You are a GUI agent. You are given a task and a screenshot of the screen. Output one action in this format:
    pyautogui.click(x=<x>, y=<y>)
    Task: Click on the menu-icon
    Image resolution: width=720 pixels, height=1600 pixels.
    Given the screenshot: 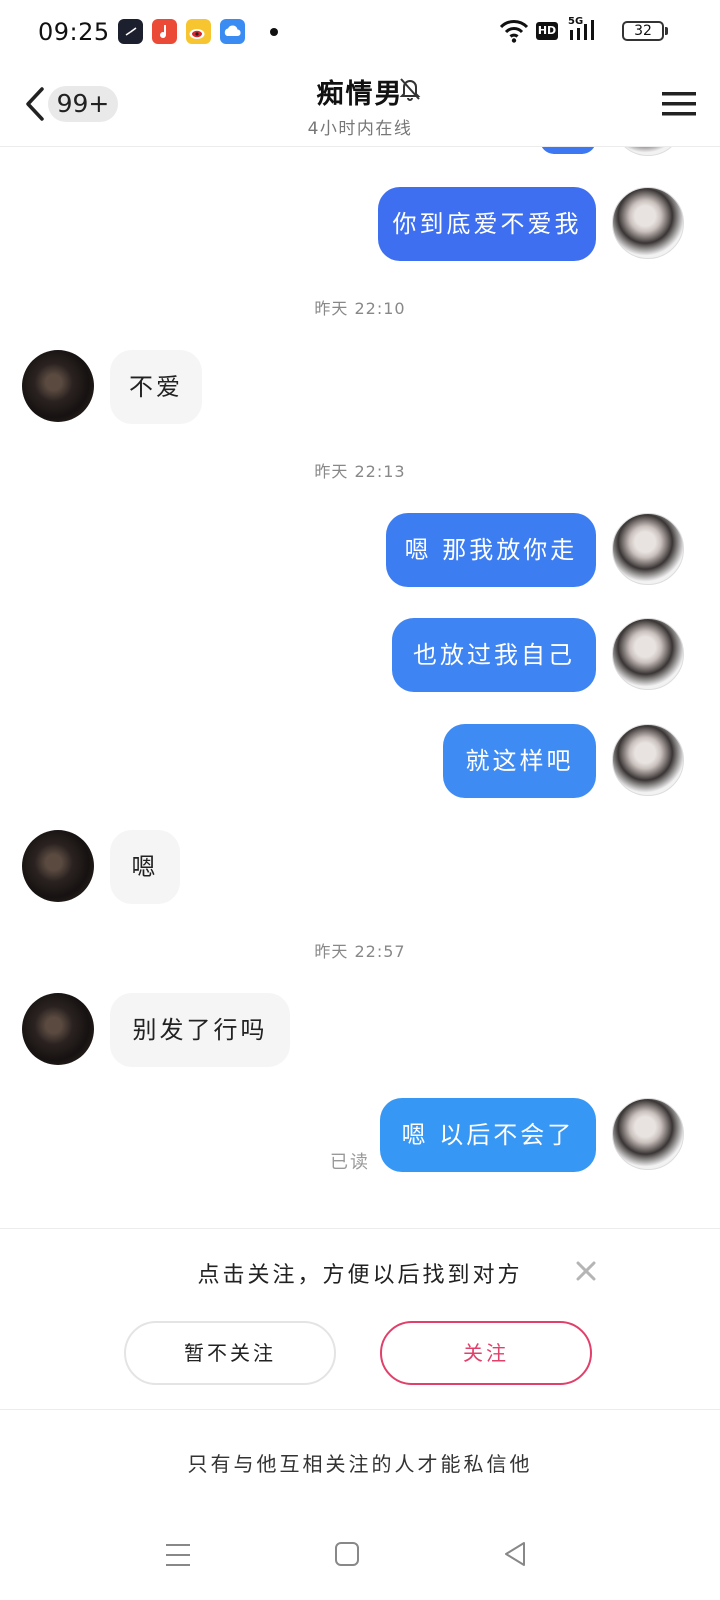 What is the action you would take?
    pyautogui.click(x=679, y=104)
    